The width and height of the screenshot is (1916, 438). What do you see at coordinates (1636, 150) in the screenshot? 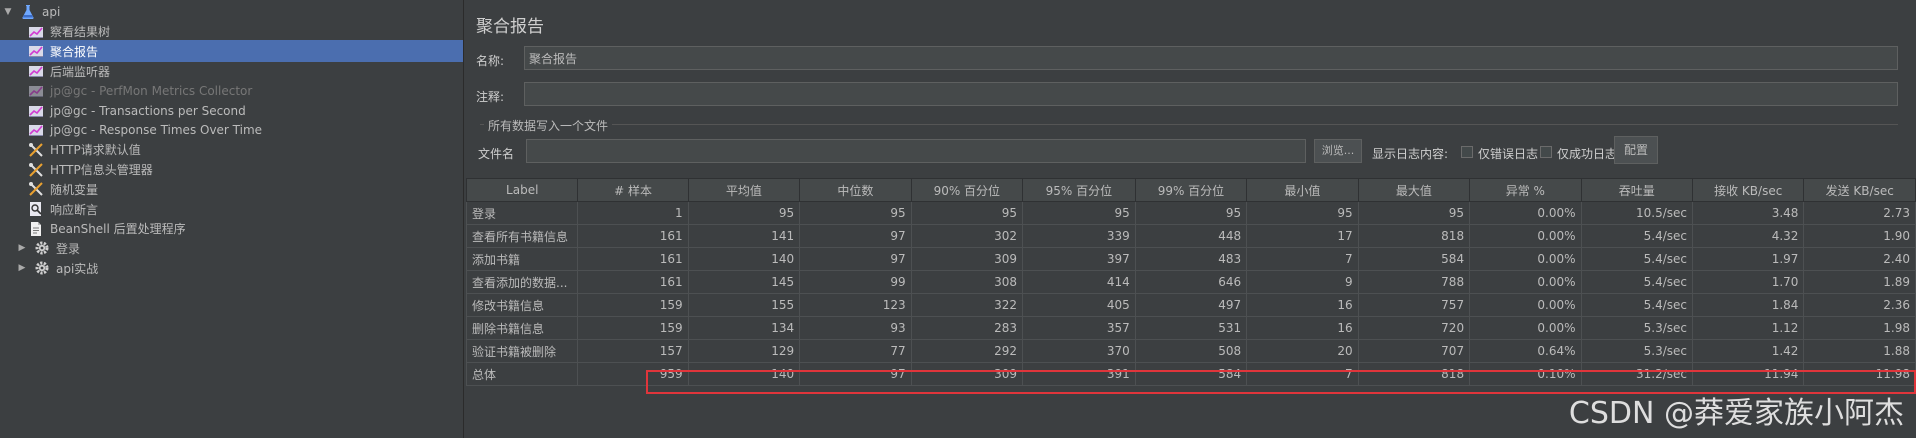
I see `configure-button: 配置` at bounding box center [1636, 150].